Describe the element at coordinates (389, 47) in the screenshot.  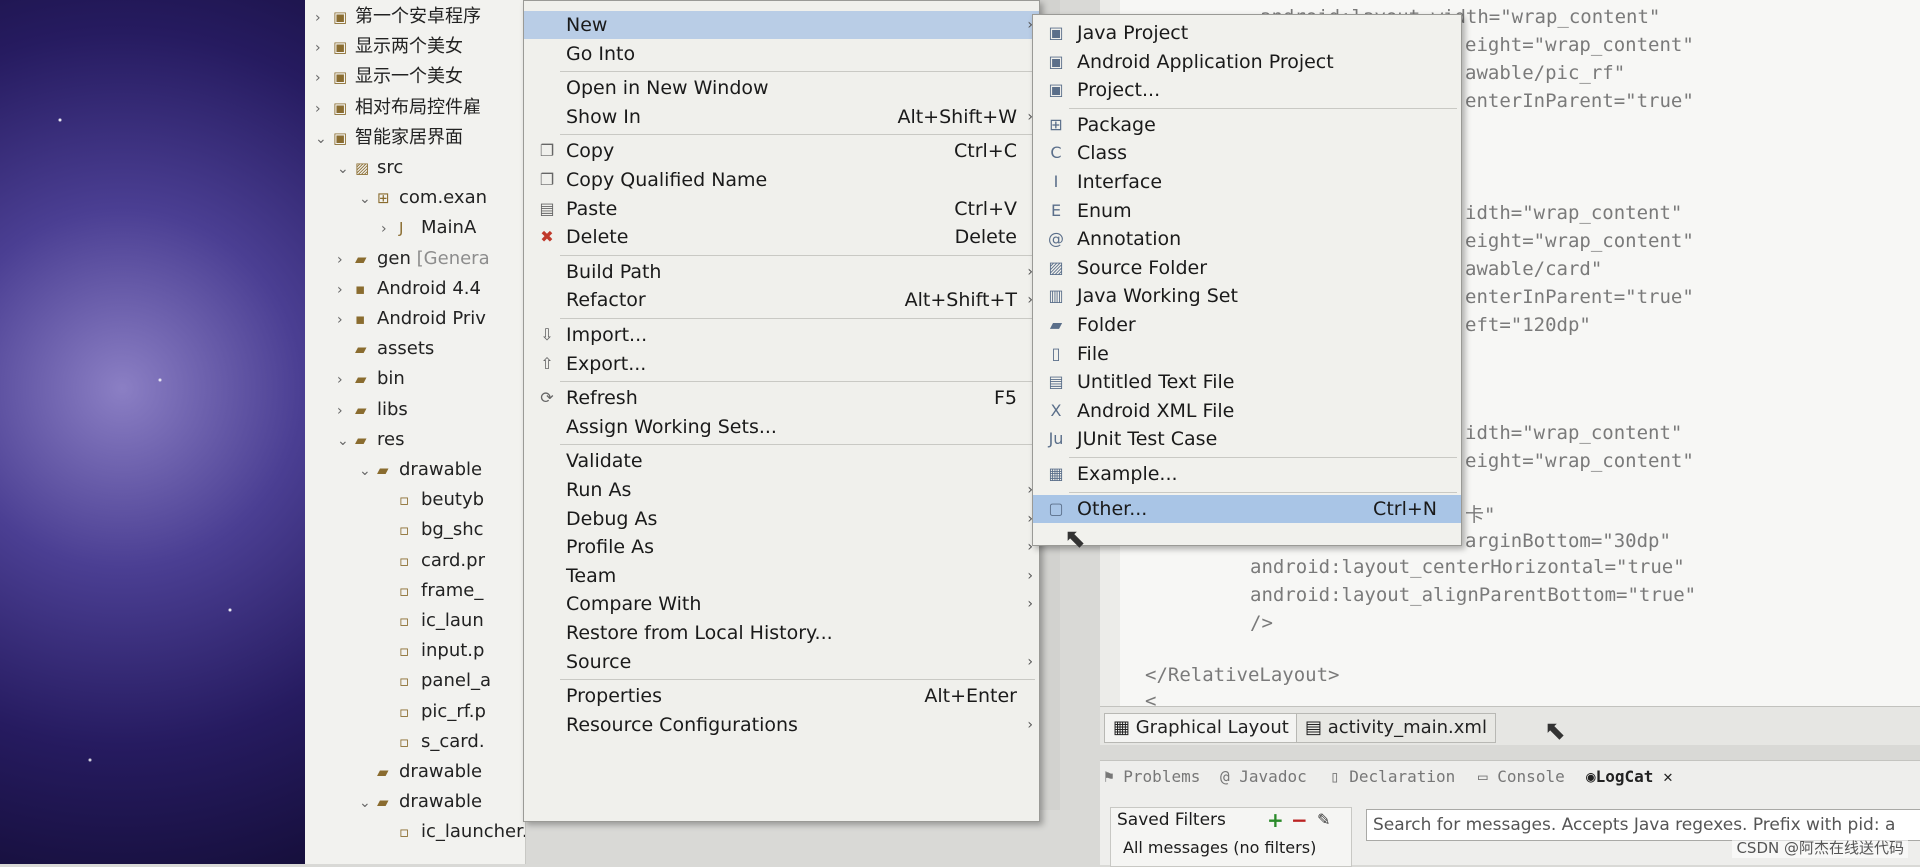
I see `tree-item: › ▣ 显示两个美女` at that location.